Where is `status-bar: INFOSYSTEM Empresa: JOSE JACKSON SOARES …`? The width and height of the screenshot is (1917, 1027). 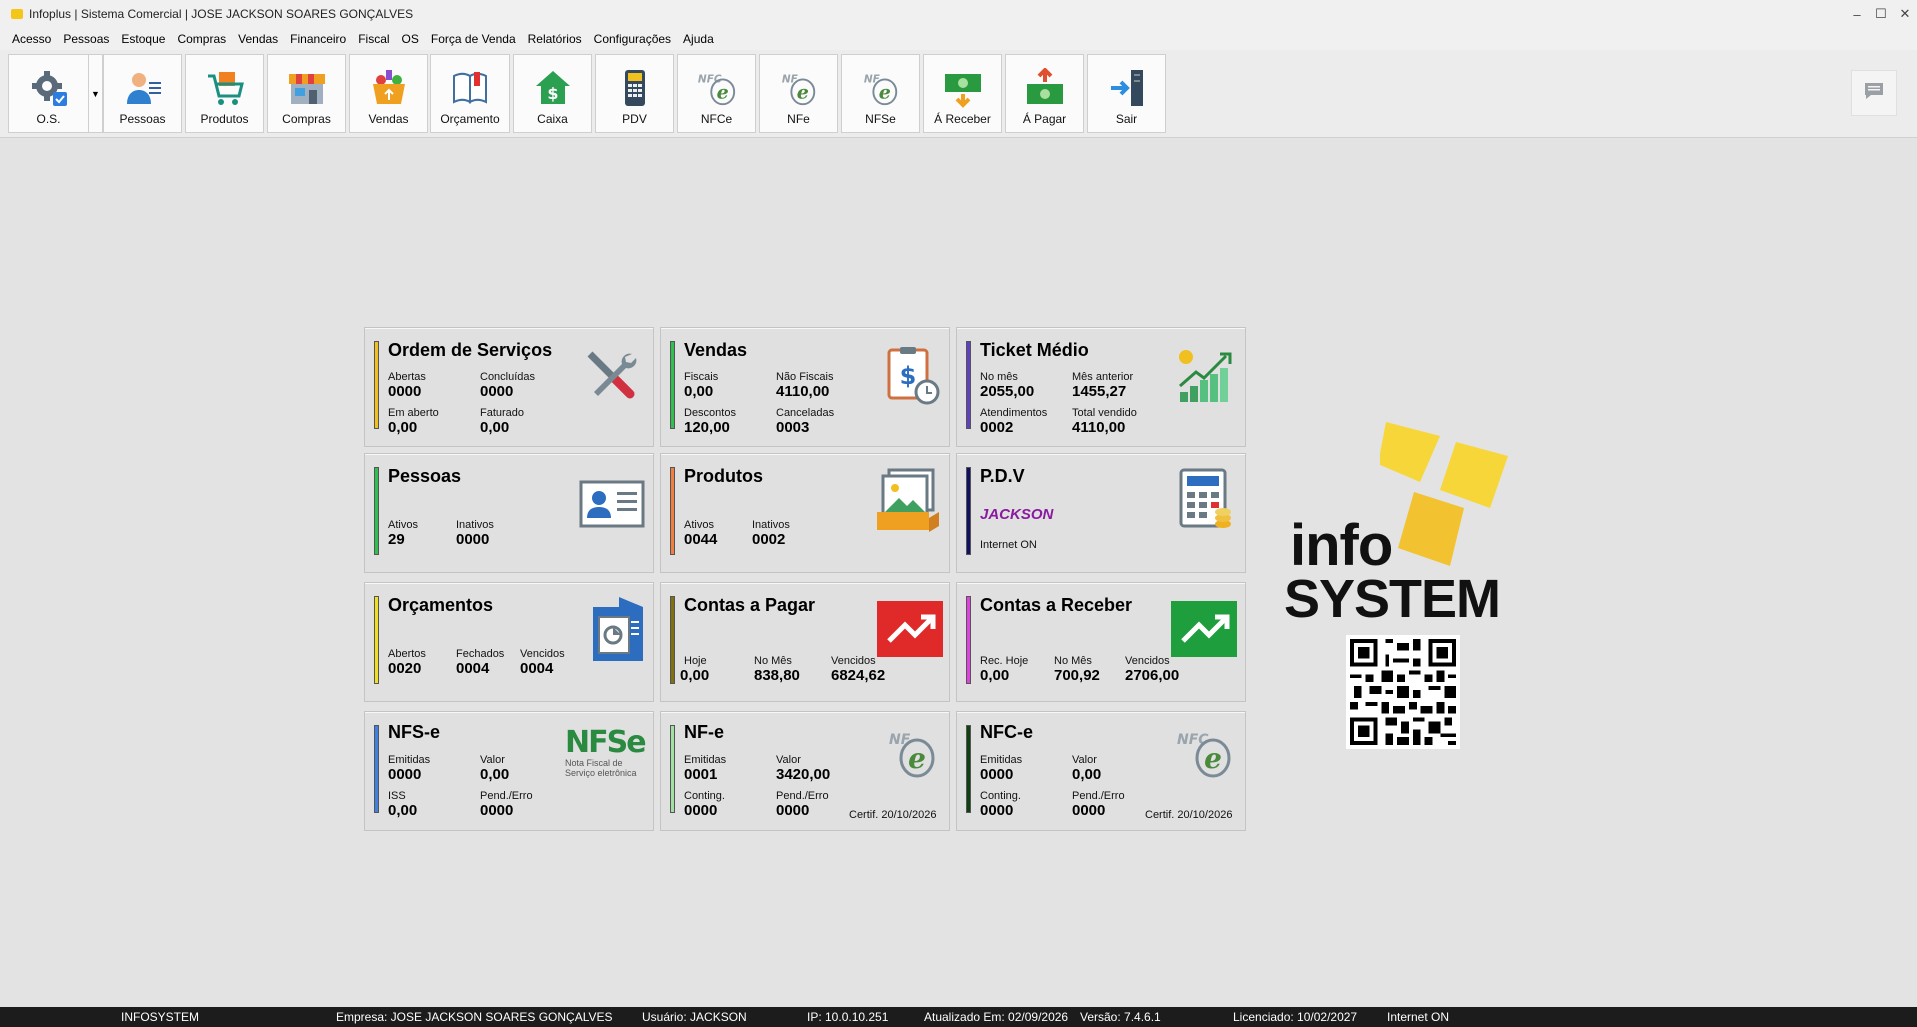
status-bar: INFOSYSTEM Empresa: JOSE JACKSON SOARES … is located at coordinates (958, 1017).